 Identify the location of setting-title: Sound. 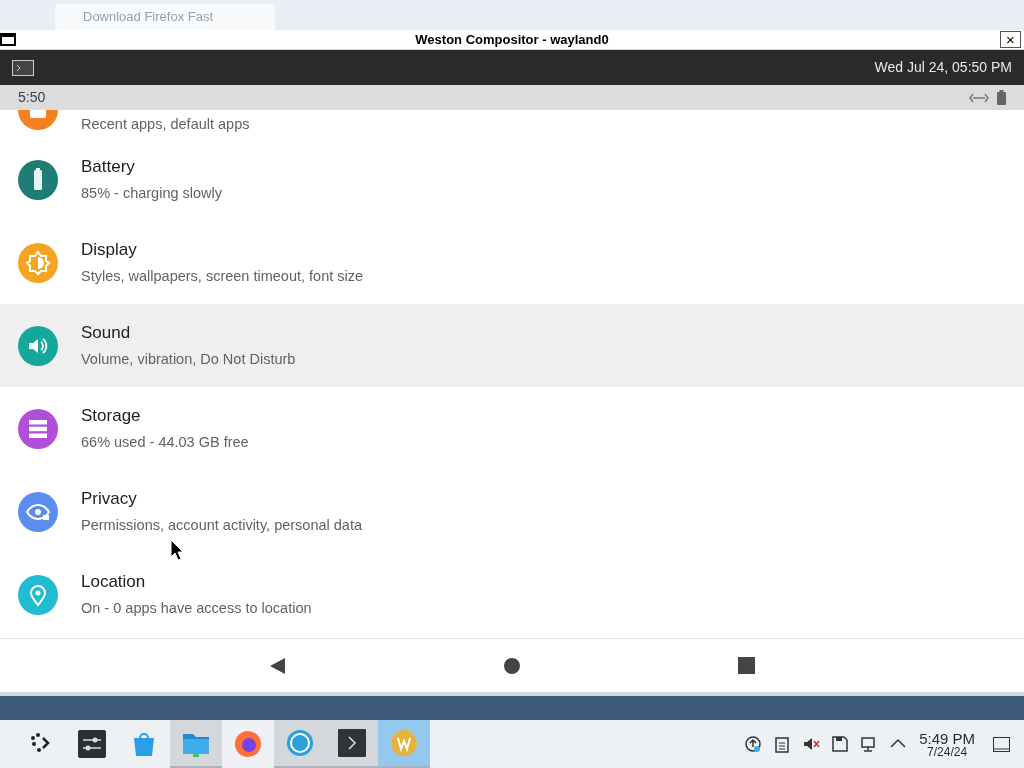
(106, 333).